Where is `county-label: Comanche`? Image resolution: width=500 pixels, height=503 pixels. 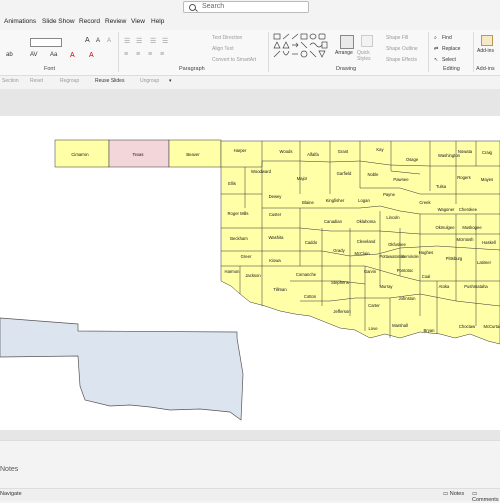
county-label: Comanche is located at coordinates (306, 274).